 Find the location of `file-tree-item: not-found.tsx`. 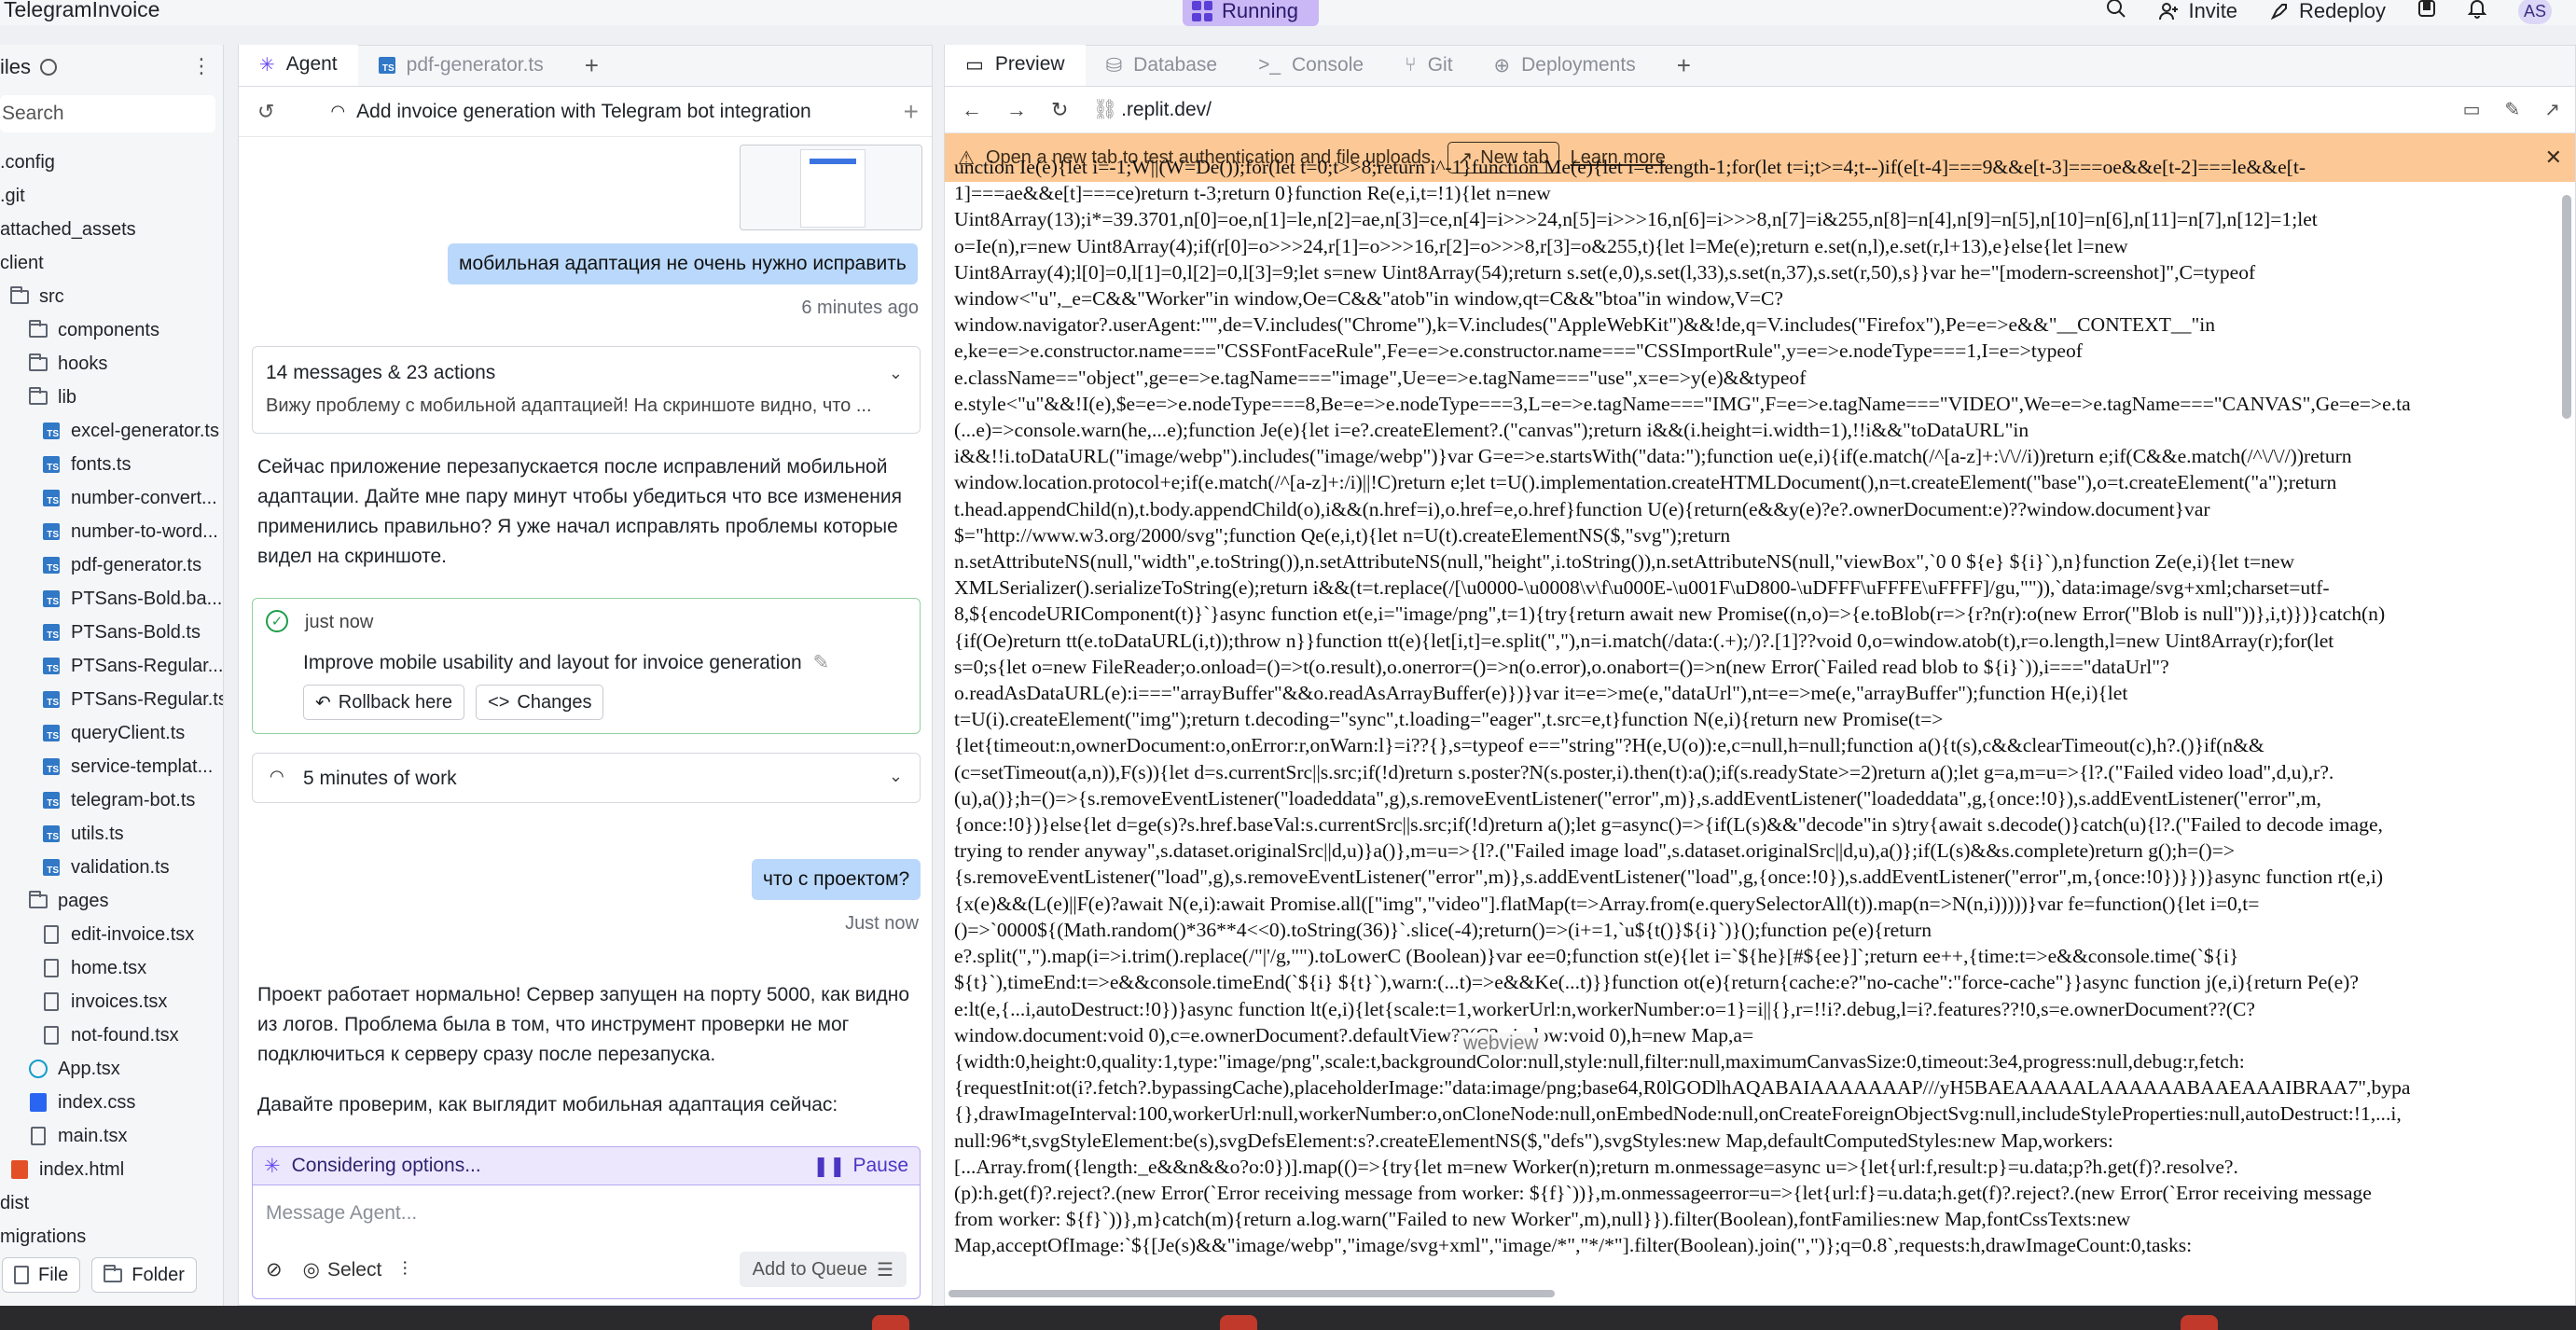

file-tree-item: not-found.tsx is located at coordinates (111, 1035).